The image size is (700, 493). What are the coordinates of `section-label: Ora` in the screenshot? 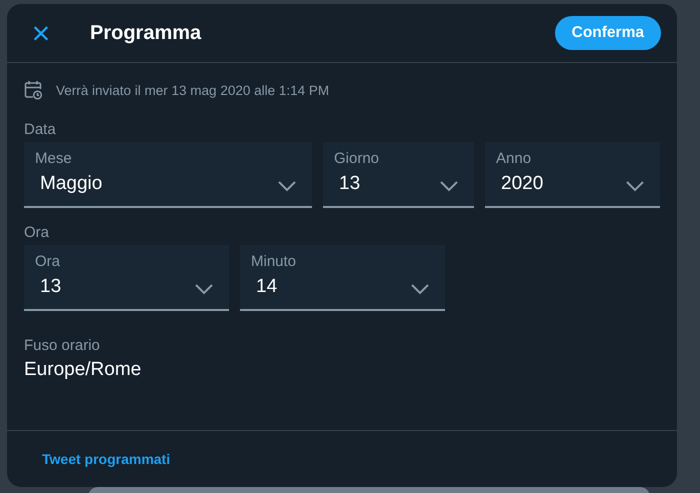 It's located at (37, 232).